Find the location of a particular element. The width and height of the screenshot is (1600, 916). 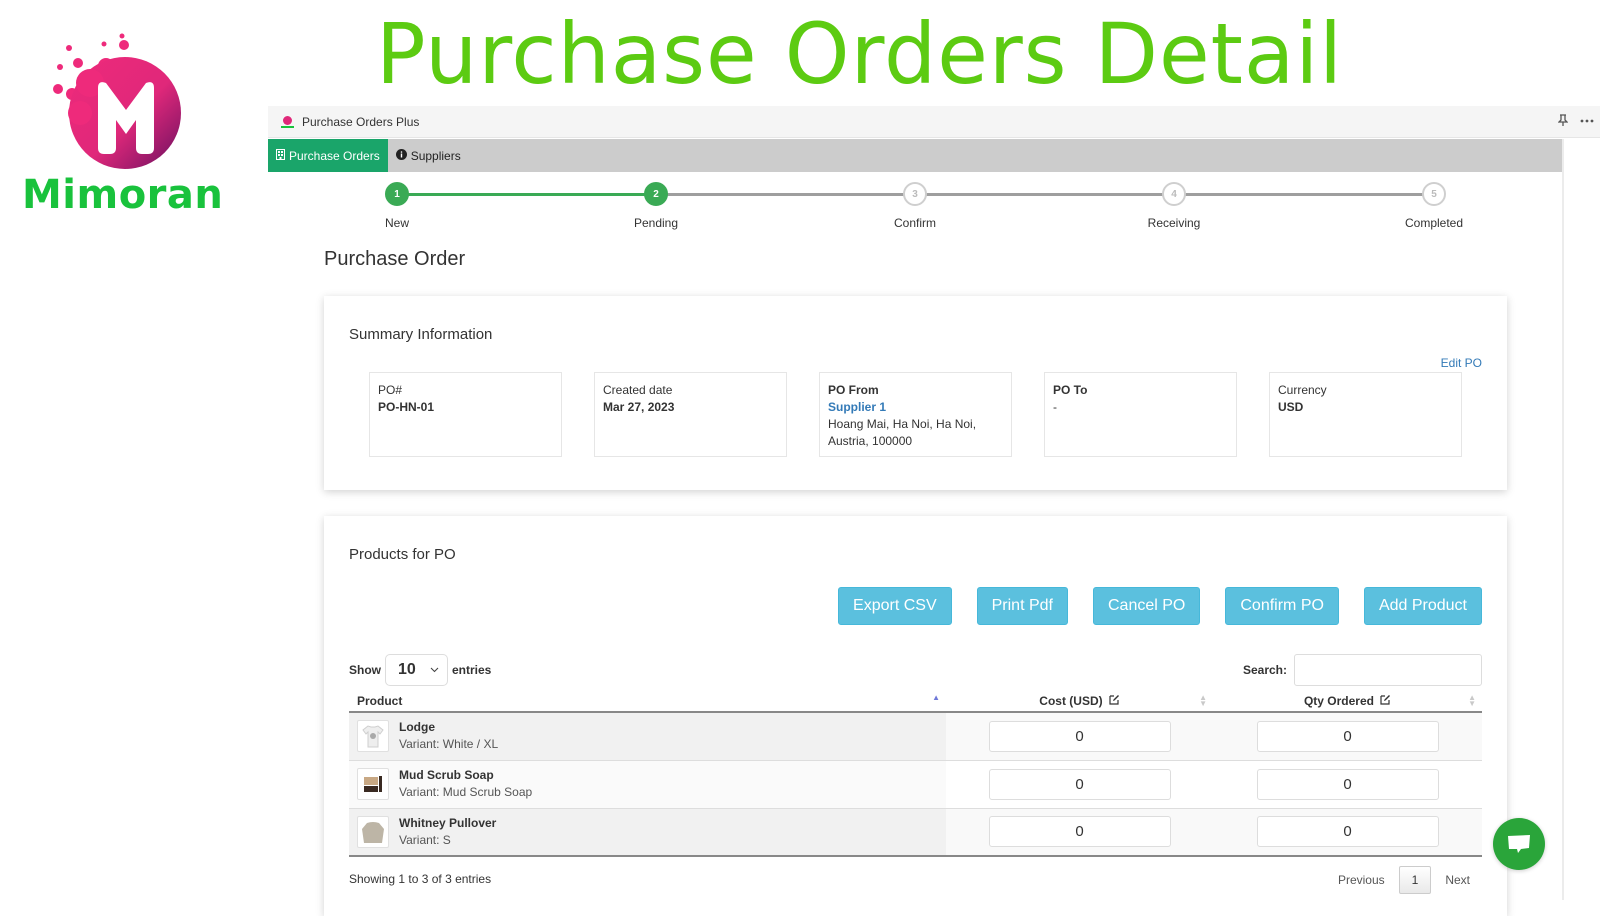

entries-length: Show 10 entries is located at coordinates (420, 670).